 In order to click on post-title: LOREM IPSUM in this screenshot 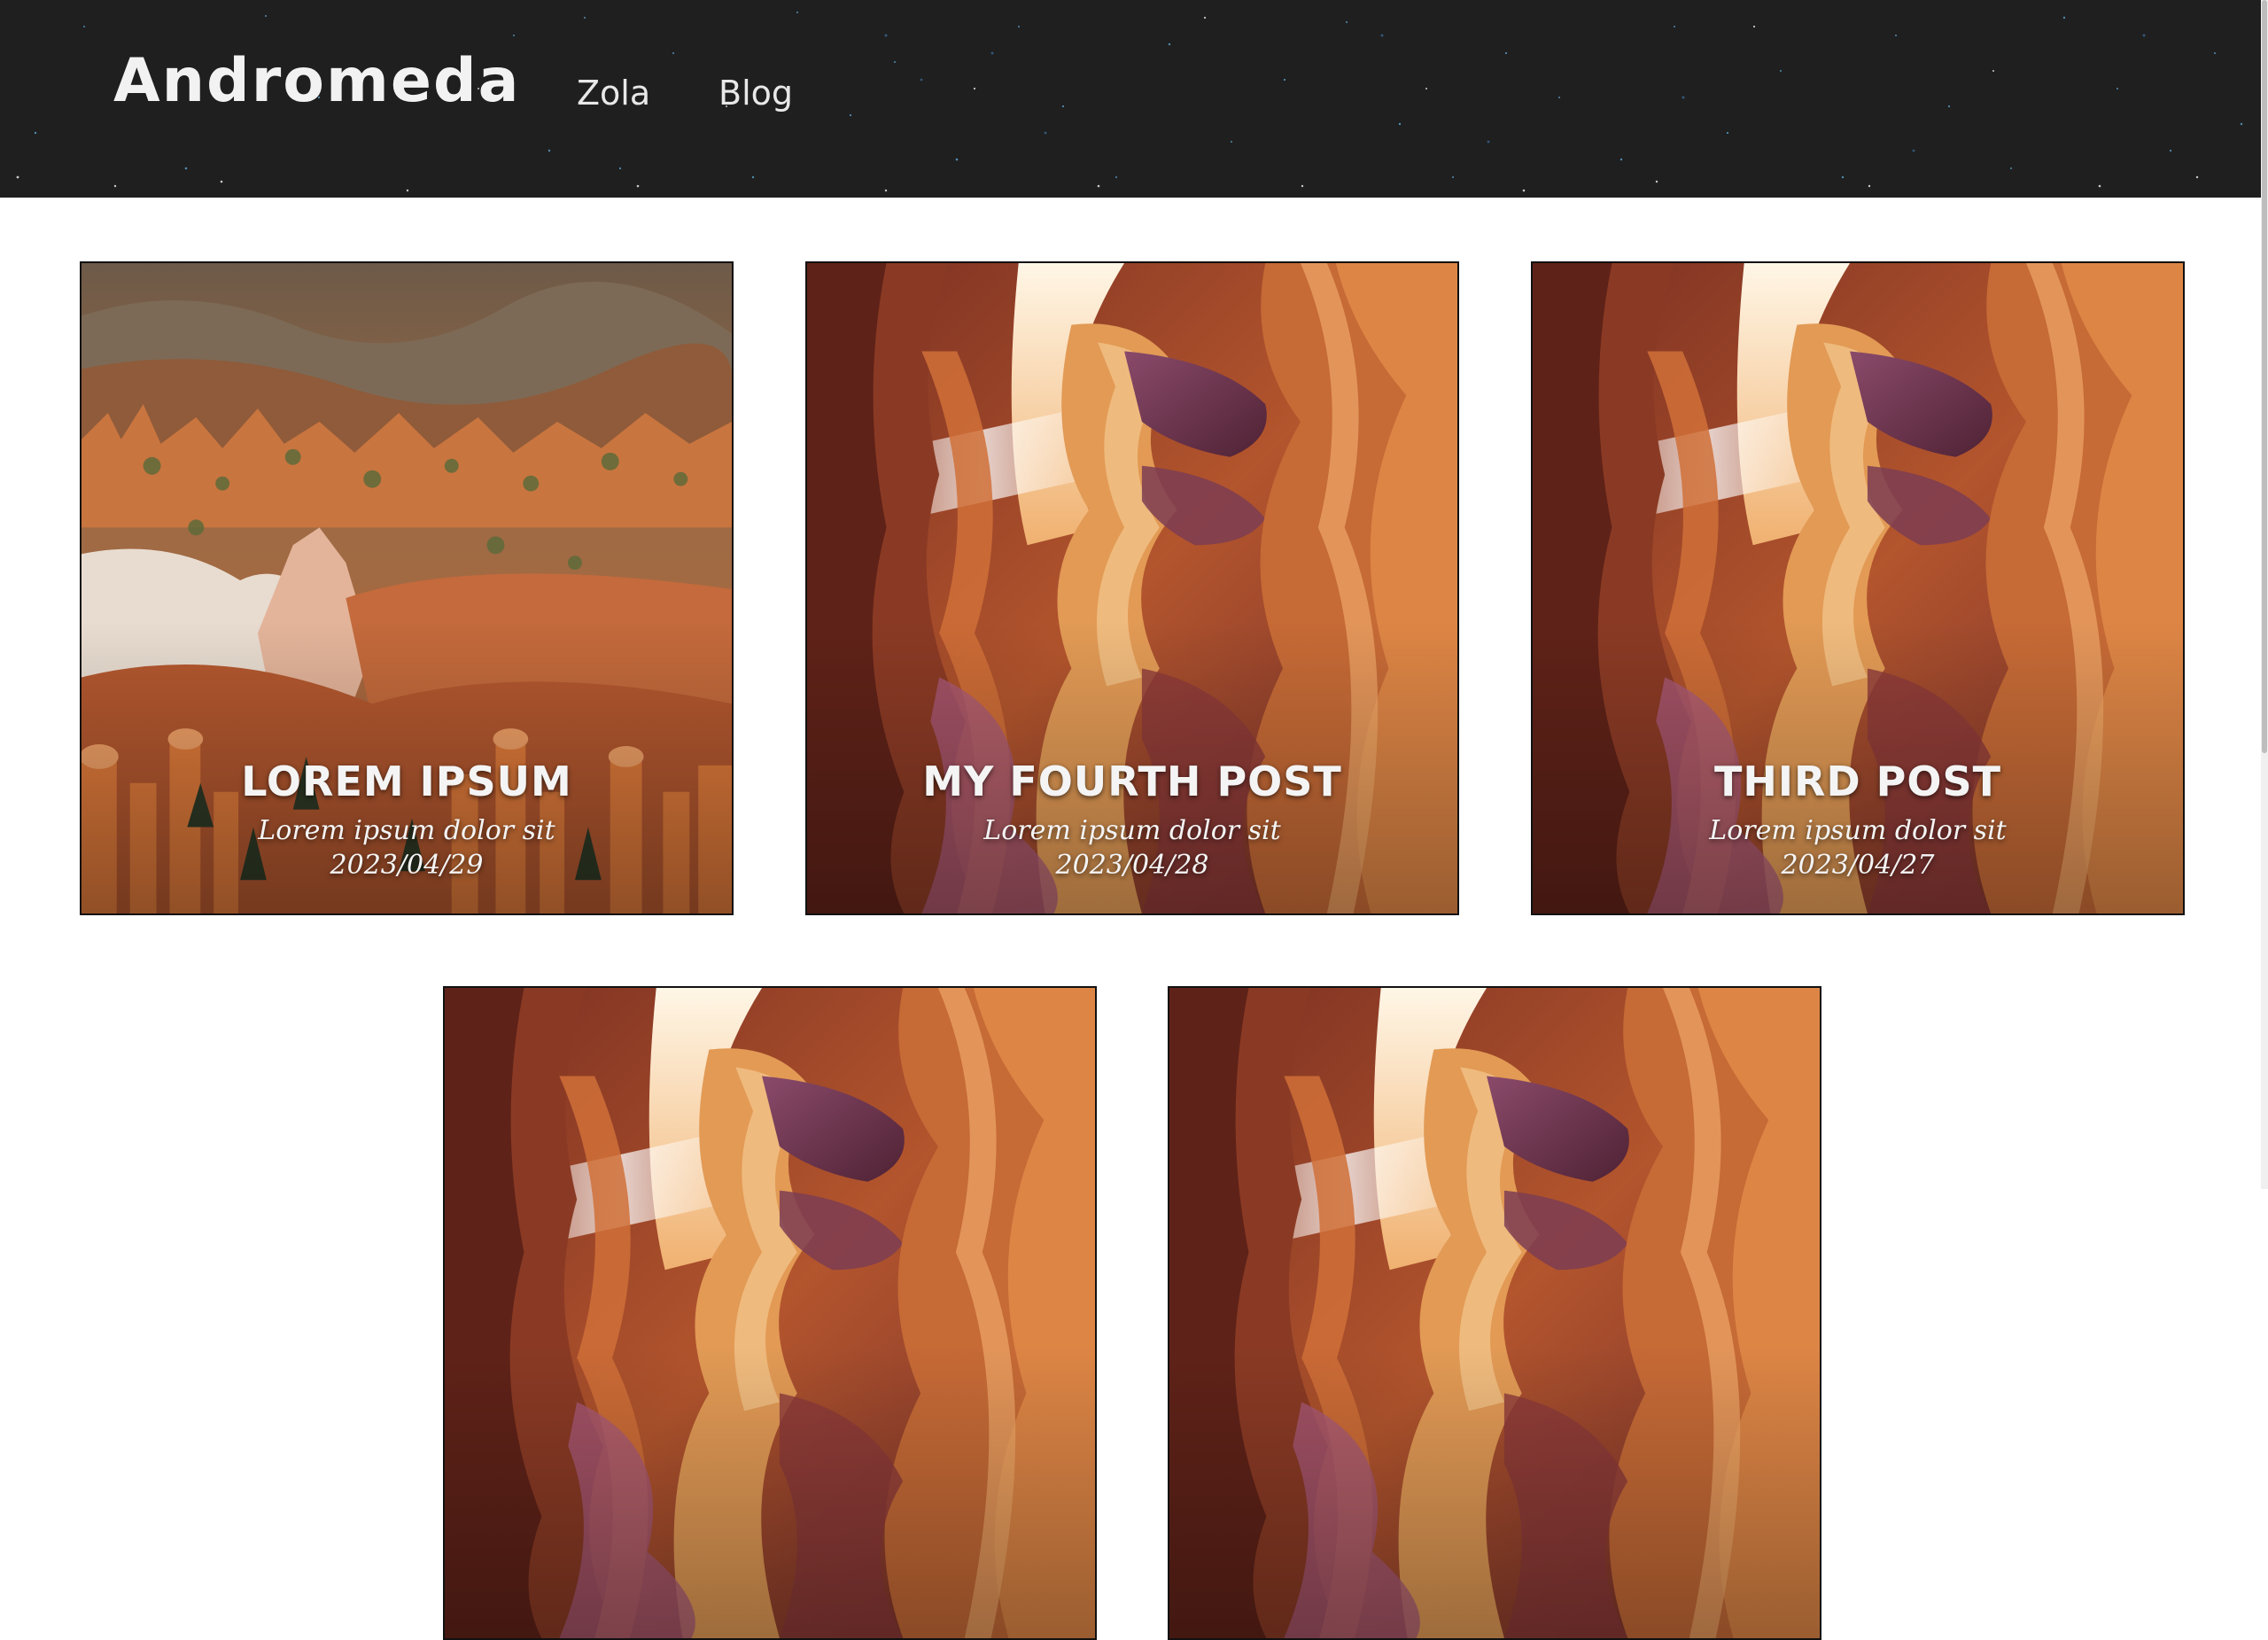, I will do `click(407, 781)`.